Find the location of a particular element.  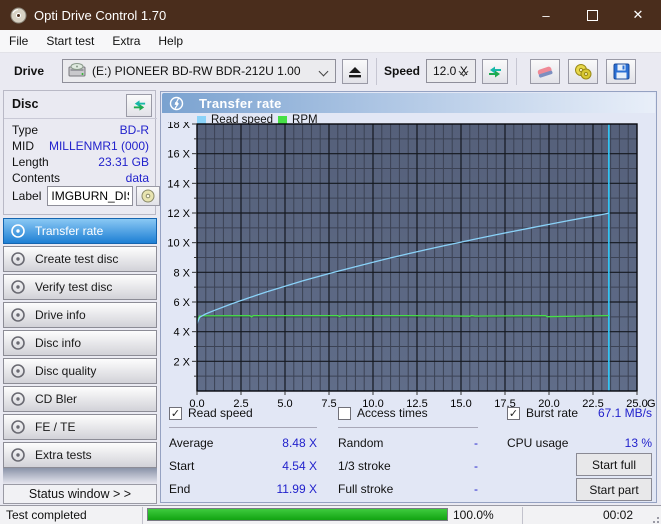

chevron-down-icon is located at coordinates (323, 71).